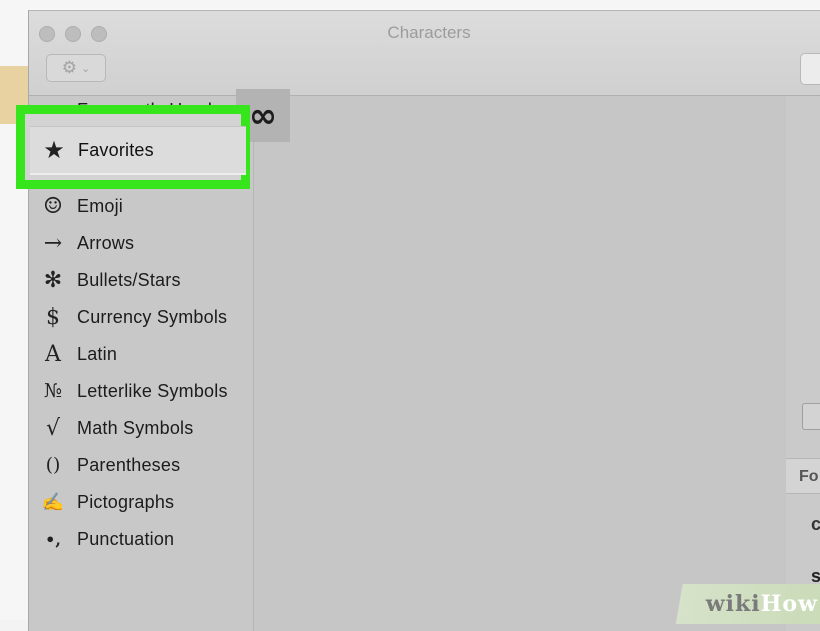 The image size is (820, 631). I want to click on sidebar-item-pictographs: ✍ Pictographs, so click(141, 502).